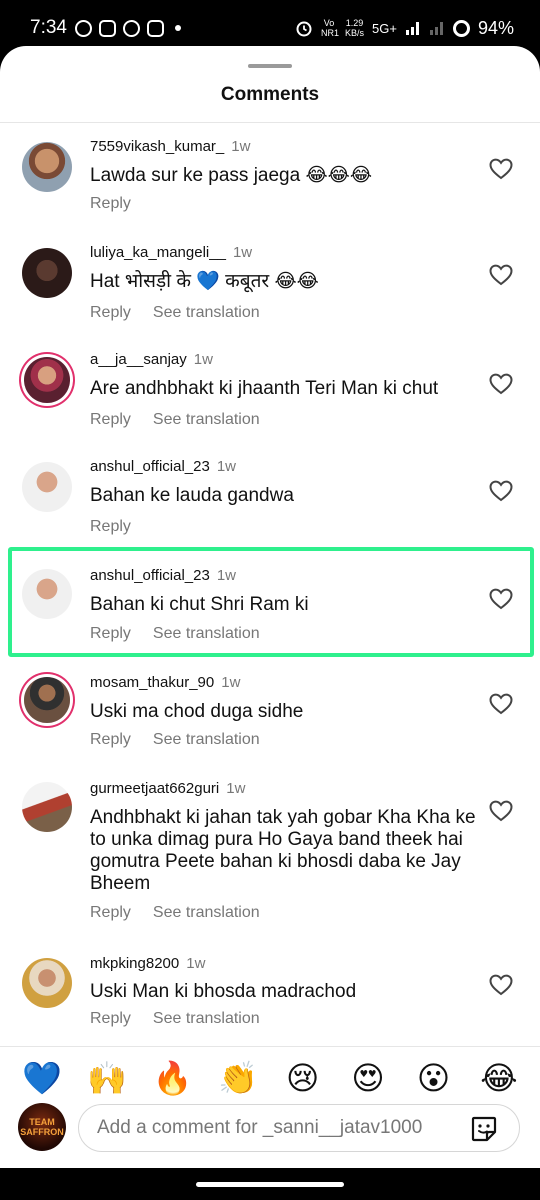 Image resolution: width=540 pixels, height=1200 pixels. What do you see at coordinates (154, 788) in the screenshot?
I see `comment-username: gurmeetjaat662guri` at bounding box center [154, 788].